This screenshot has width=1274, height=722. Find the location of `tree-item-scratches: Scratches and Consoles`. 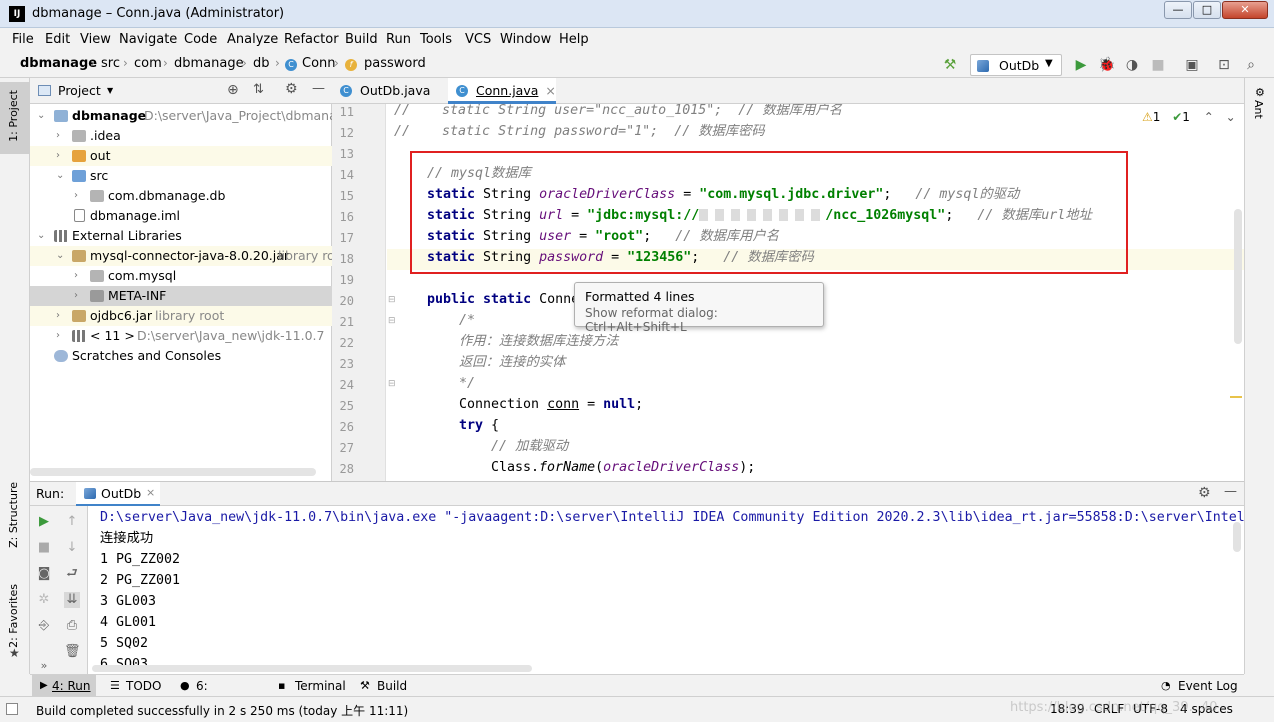

tree-item-scratches: Scratches and Consoles is located at coordinates (181, 356).